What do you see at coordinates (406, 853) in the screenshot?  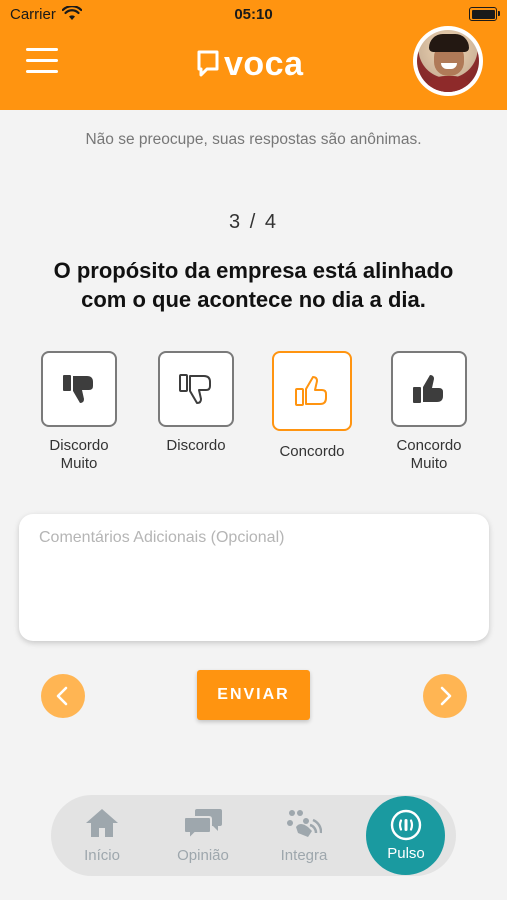 I see `tab-label: Pulso` at bounding box center [406, 853].